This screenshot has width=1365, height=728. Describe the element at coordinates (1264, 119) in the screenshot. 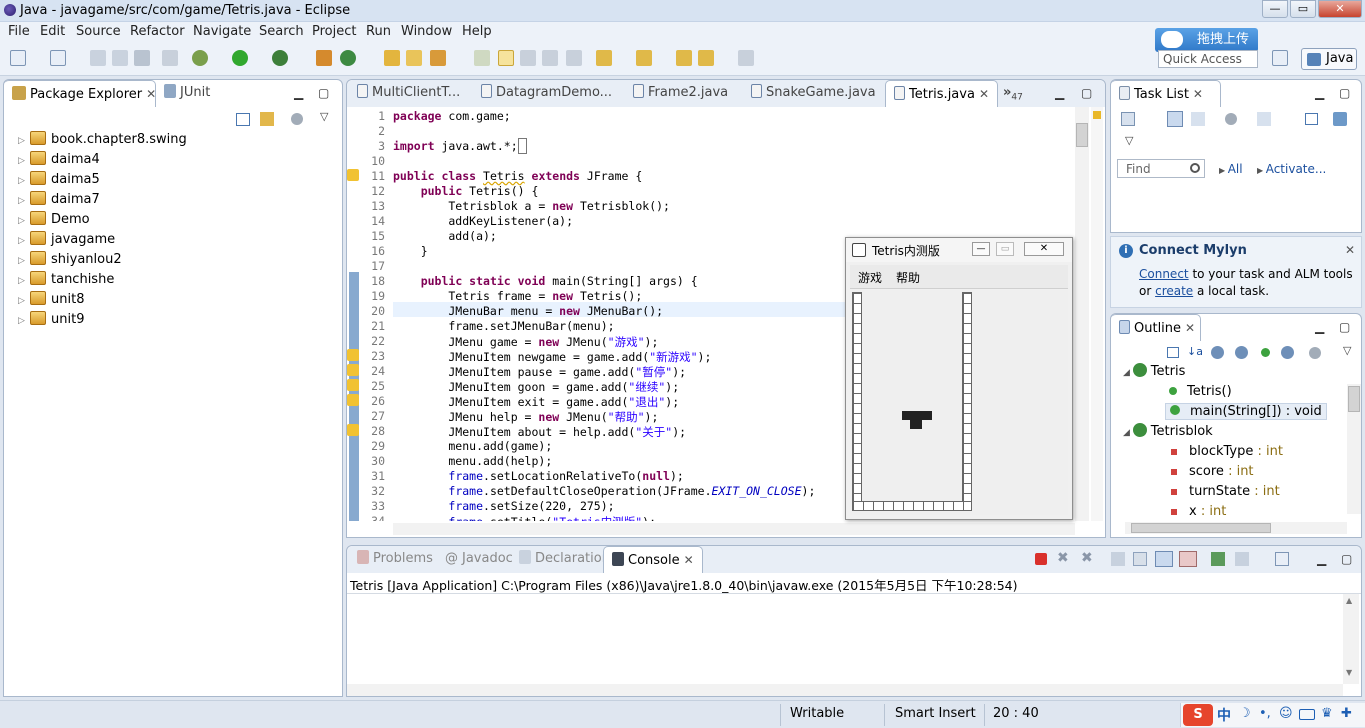

I see `hide-completed-icon` at that location.